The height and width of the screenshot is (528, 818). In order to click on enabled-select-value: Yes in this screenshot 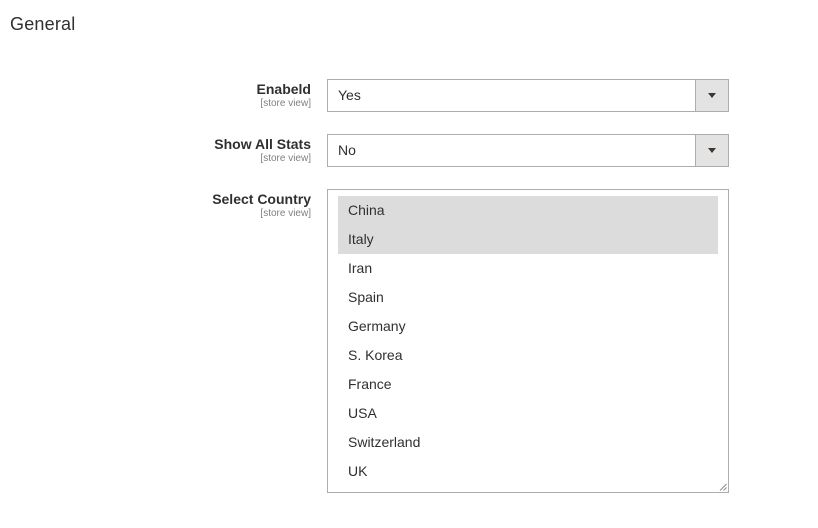, I will do `click(349, 95)`.